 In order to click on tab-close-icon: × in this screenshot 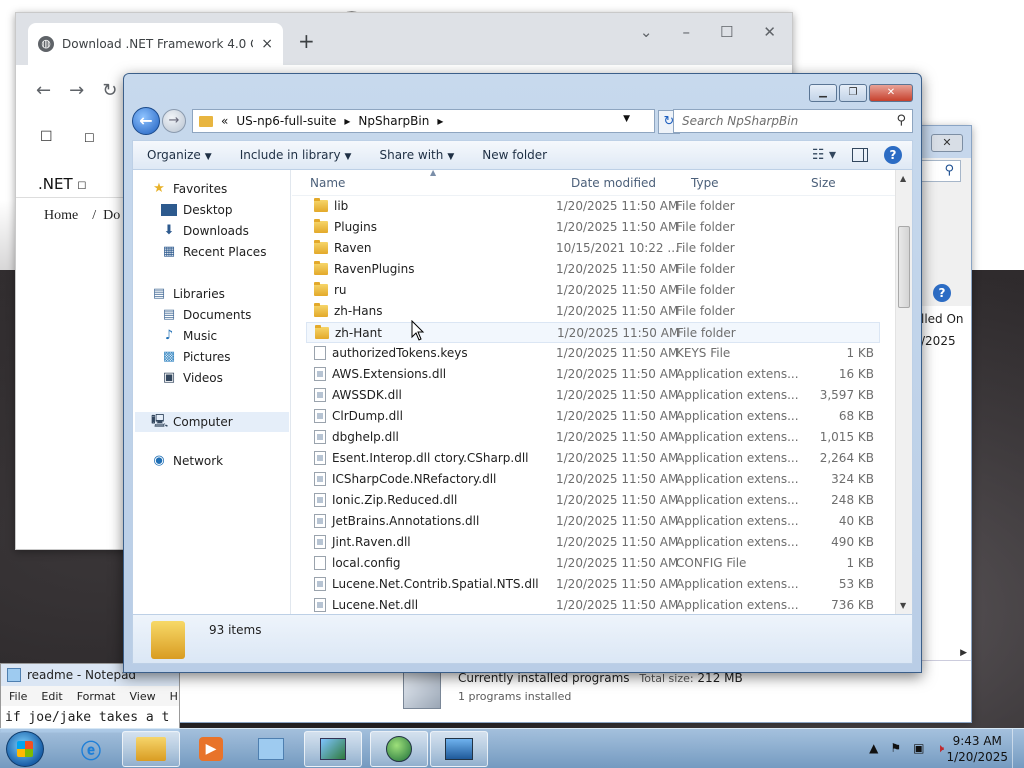, I will do `click(267, 44)`.